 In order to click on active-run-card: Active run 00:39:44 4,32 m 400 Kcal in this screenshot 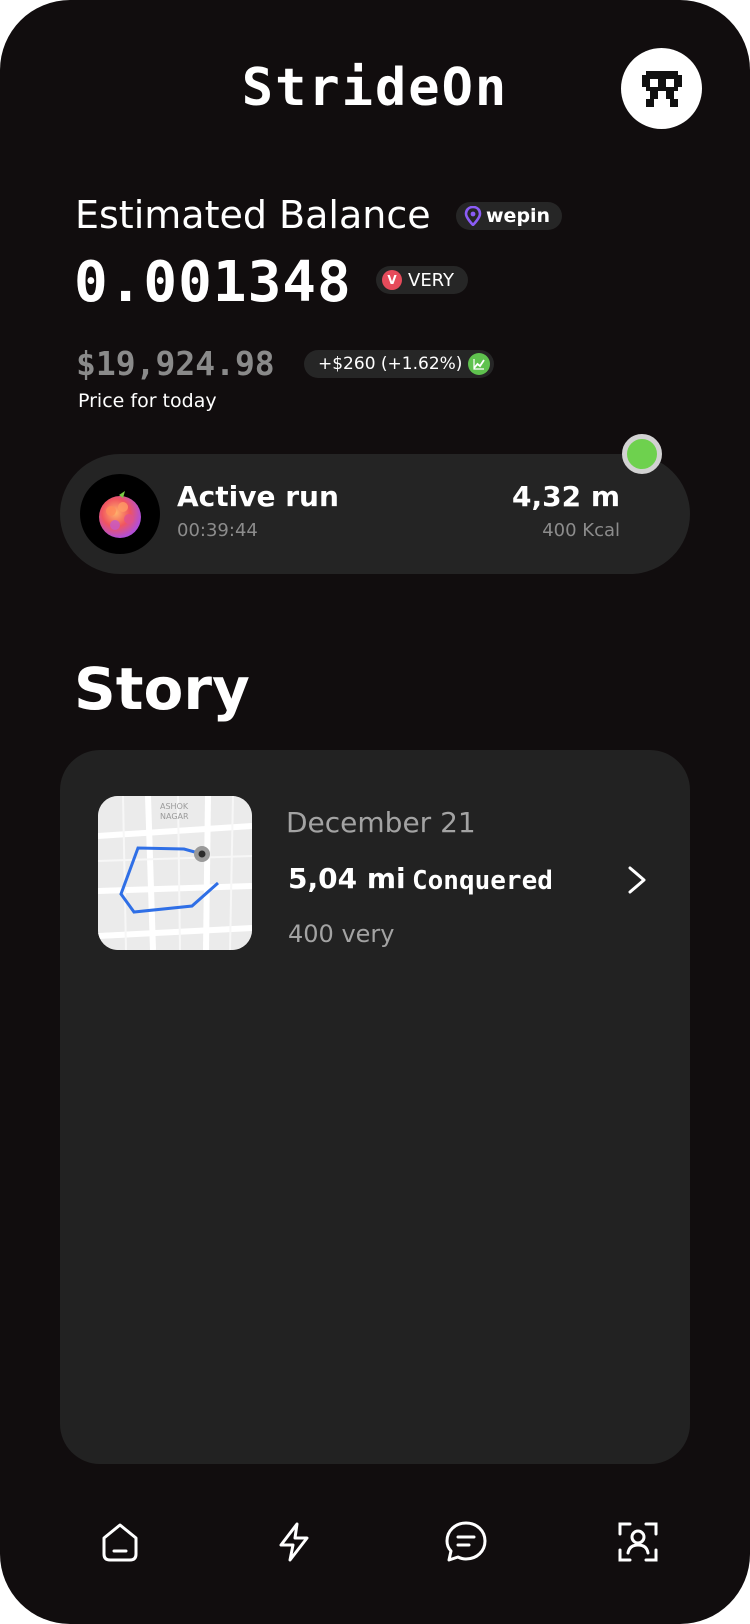, I will do `click(375, 514)`.